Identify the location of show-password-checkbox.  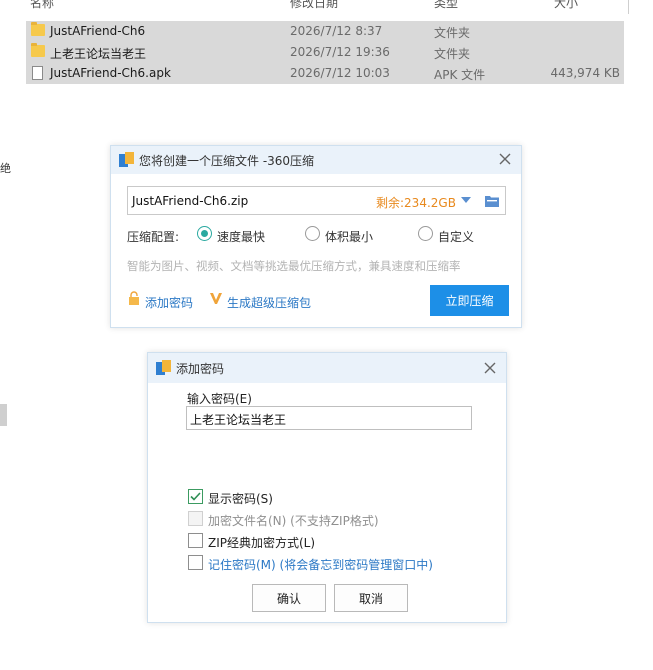
(195, 496).